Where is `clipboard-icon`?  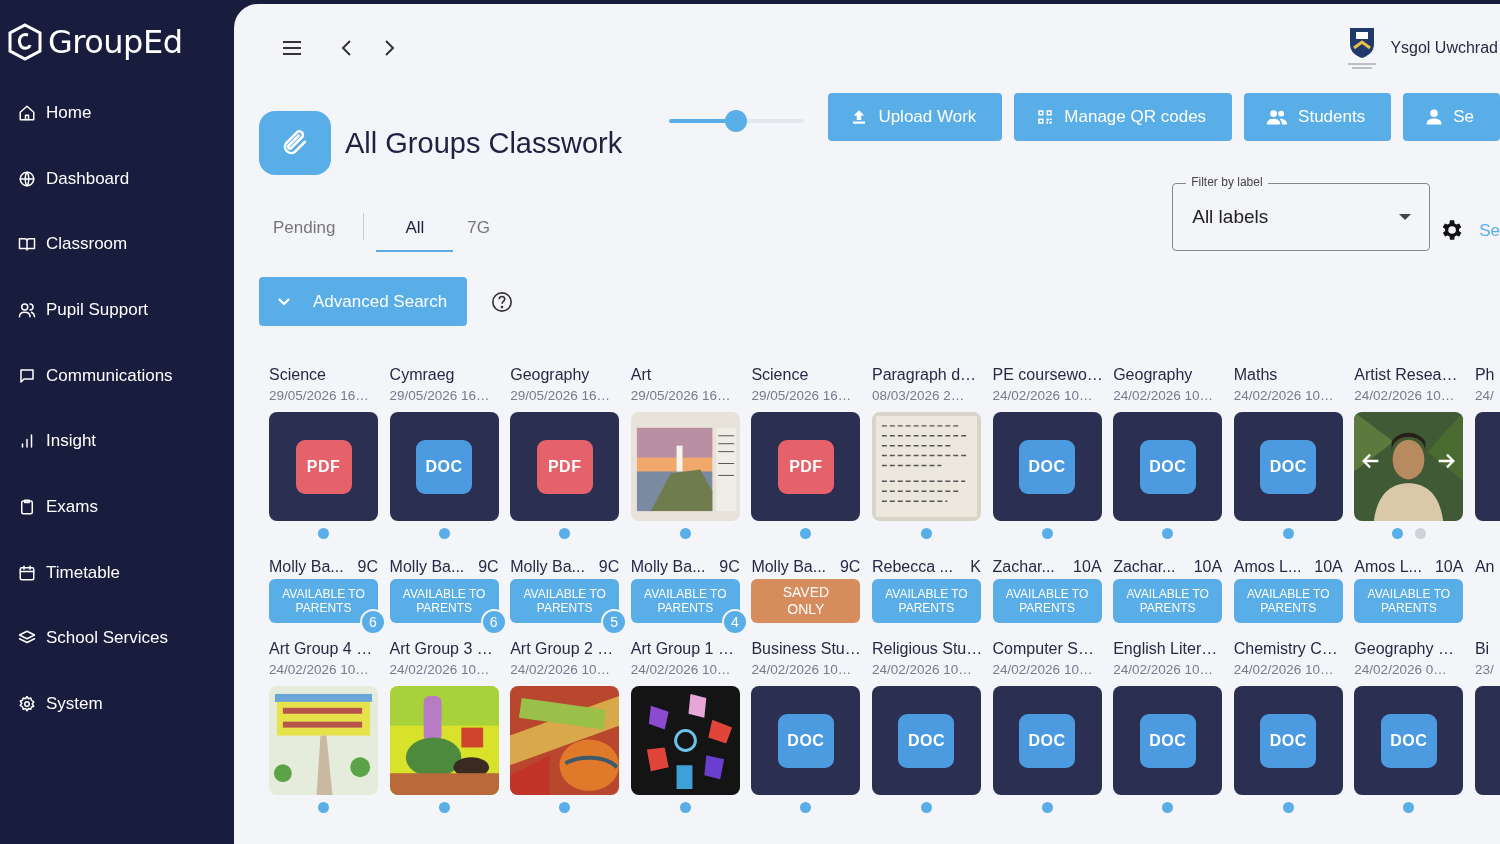
clipboard-icon is located at coordinates (27, 506).